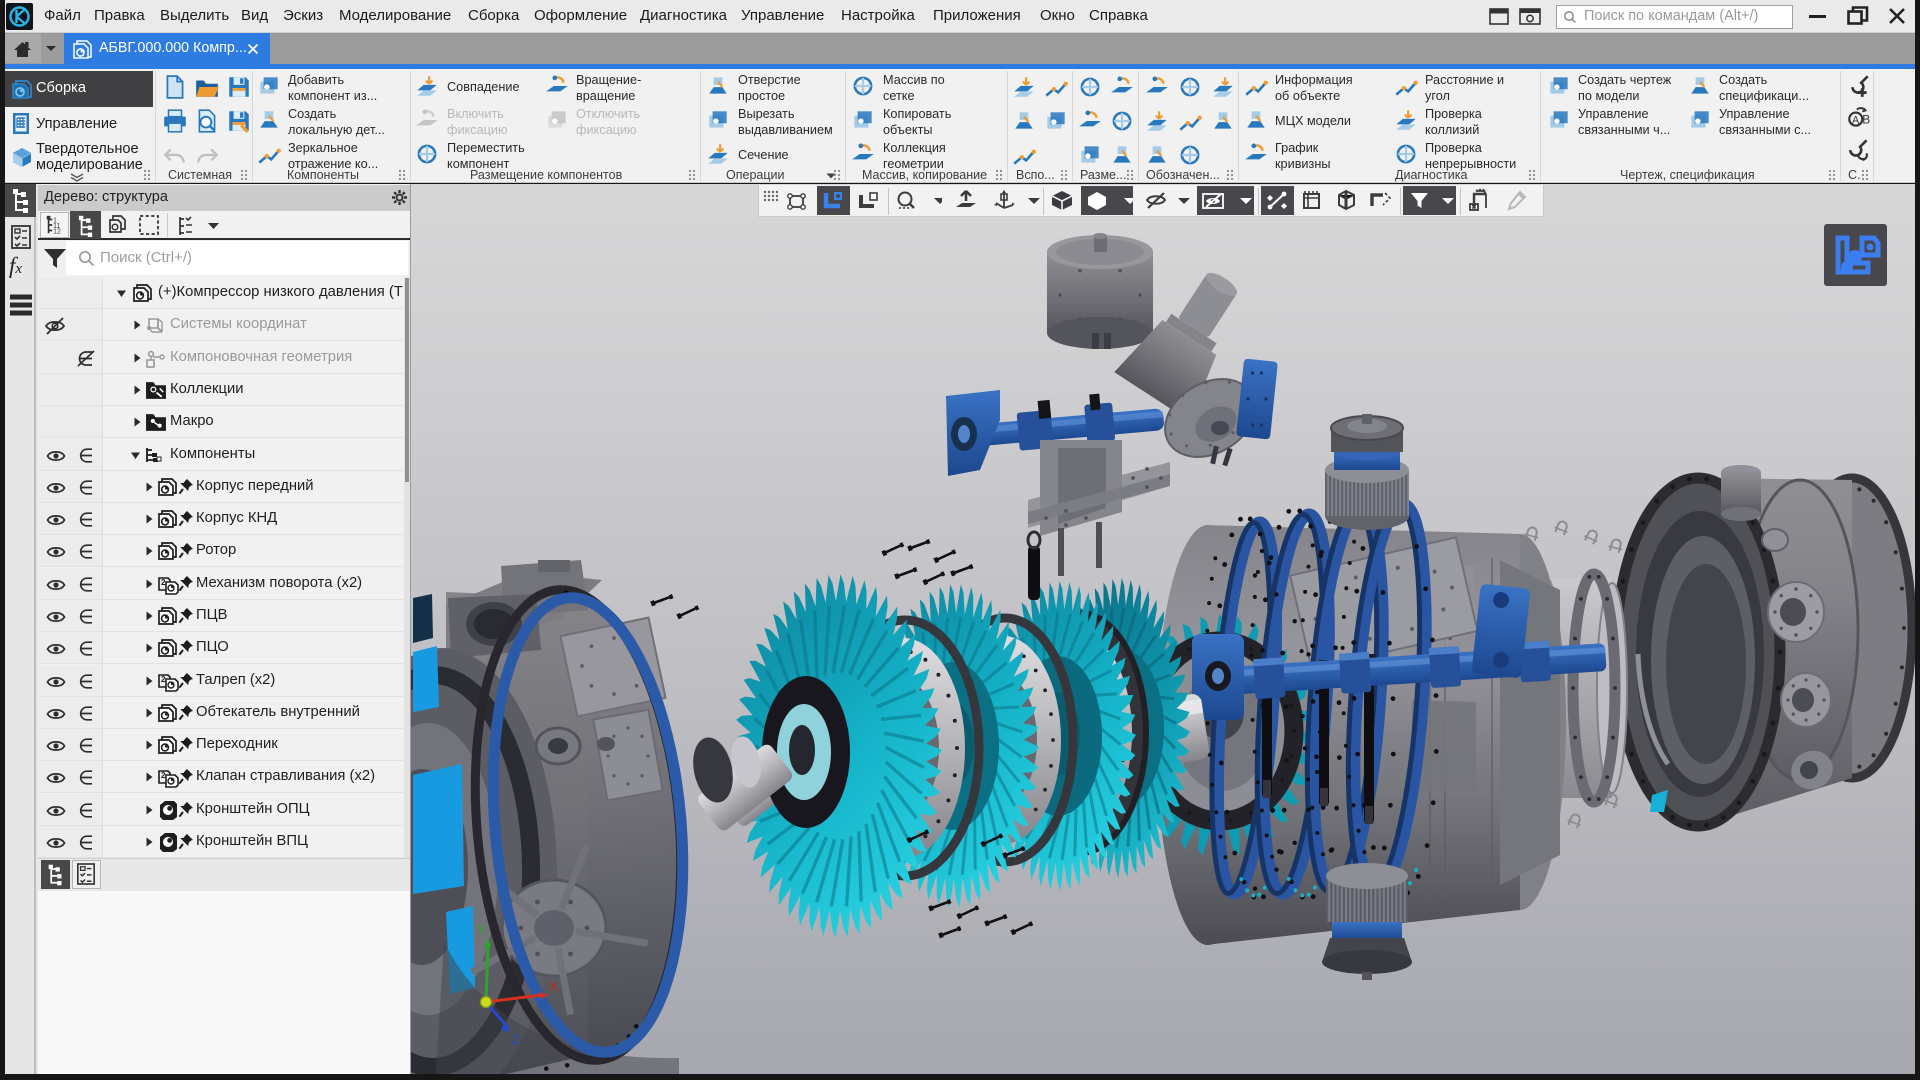  What do you see at coordinates (57, 231) in the screenshot?
I see `svg-text: 12` at bounding box center [57, 231].